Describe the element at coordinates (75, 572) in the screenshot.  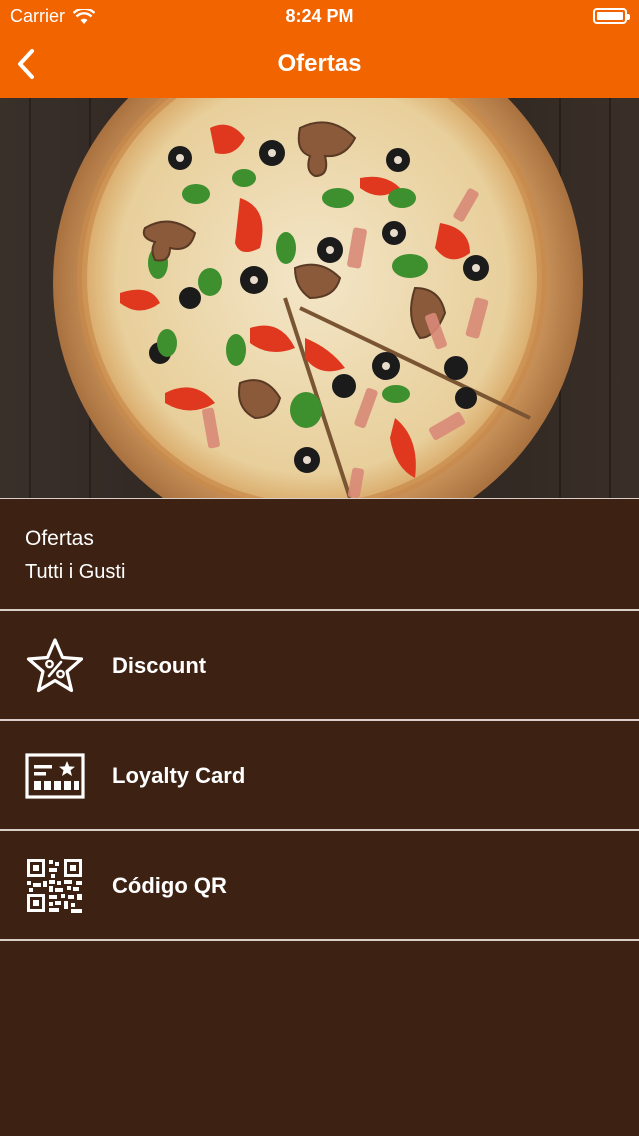
I see `section-subtitle: Tutti i Gusti` at that location.